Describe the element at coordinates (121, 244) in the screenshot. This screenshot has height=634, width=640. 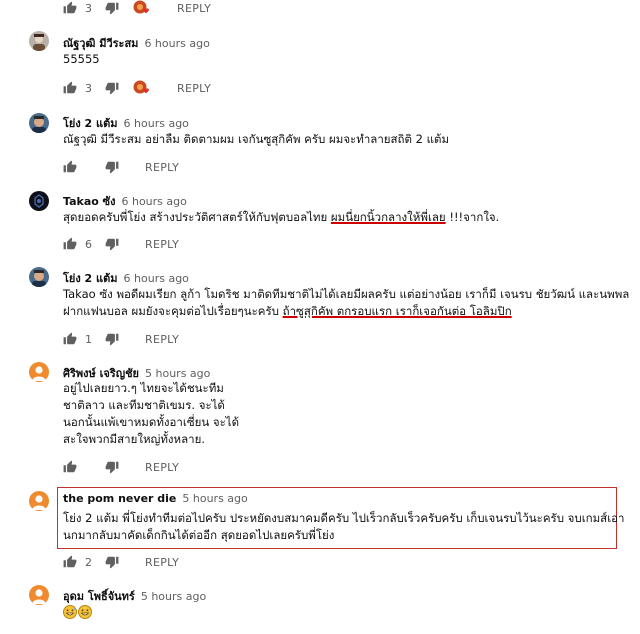
I see `comment-actions: 6 REPLY` at that location.